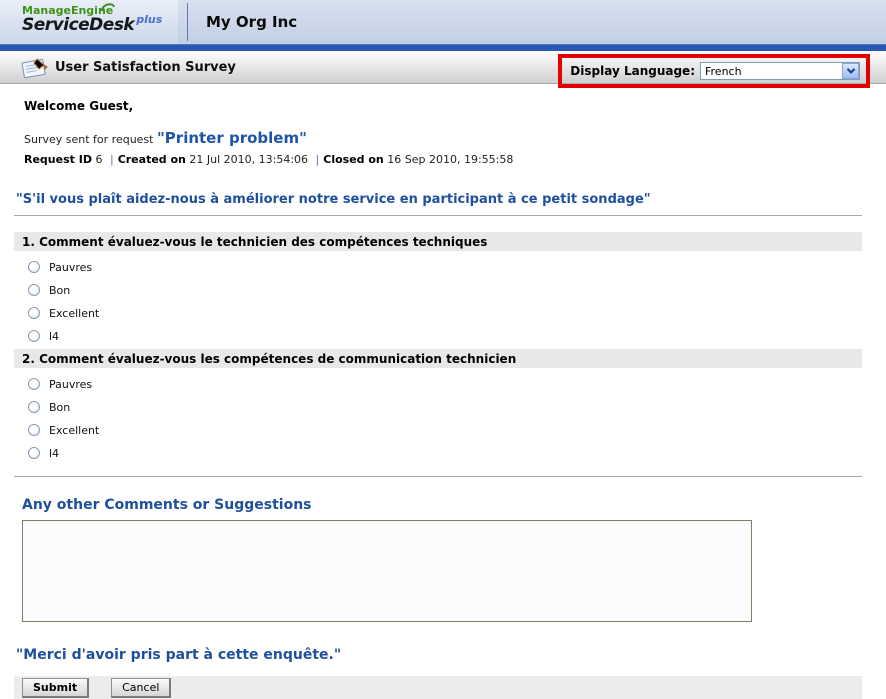 This screenshot has height=699, width=886. What do you see at coordinates (457, 313) in the screenshot?
I see `q1-option-excellent: Excellent` at bounding box center [457, 313].